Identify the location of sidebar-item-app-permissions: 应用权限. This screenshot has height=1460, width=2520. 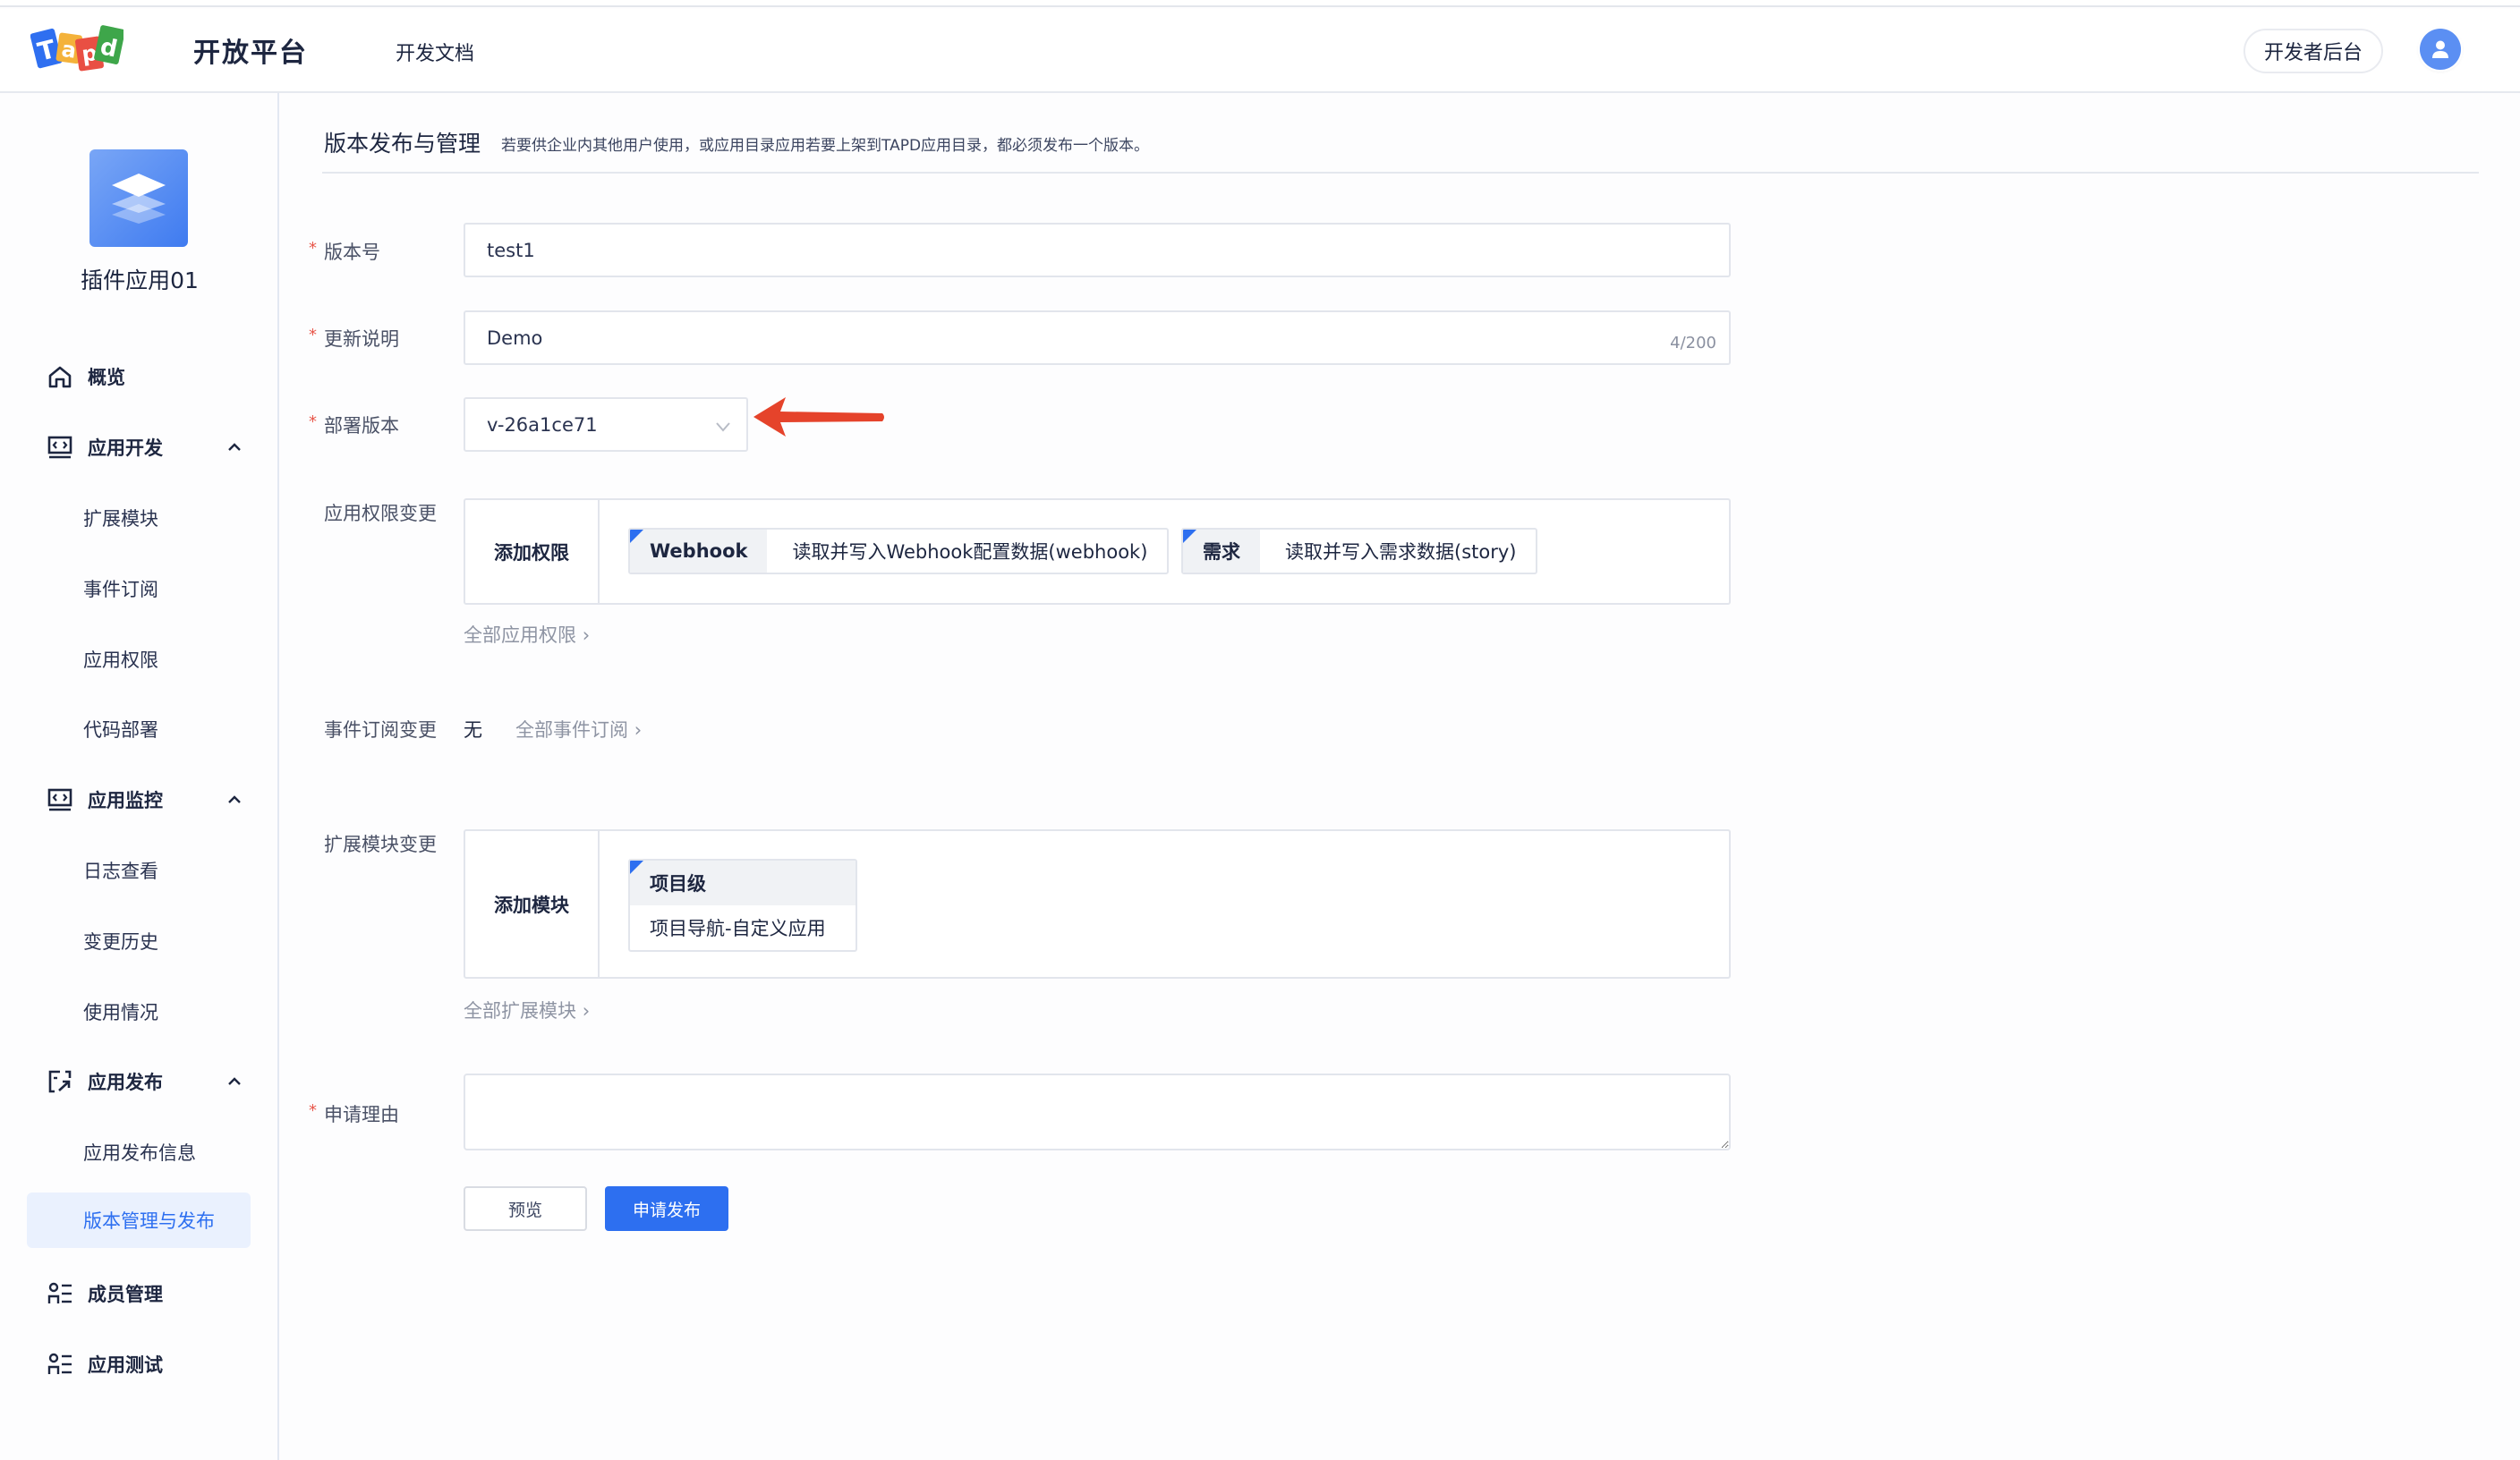
(139, 659).